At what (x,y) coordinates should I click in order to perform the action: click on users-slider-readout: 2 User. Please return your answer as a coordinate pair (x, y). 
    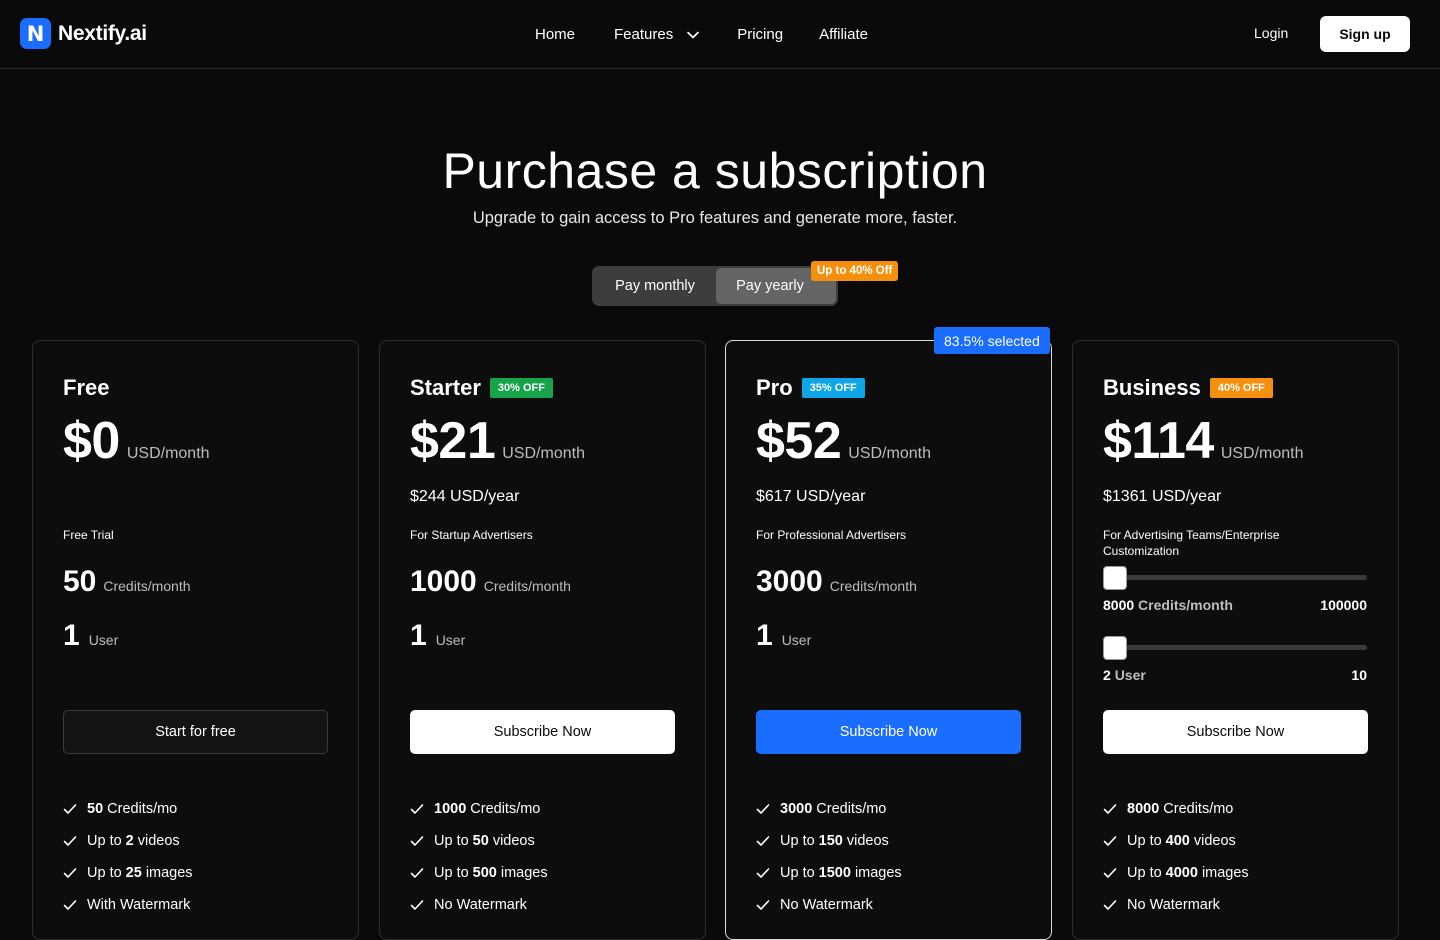
    Looking at the image, I should click on (1124, 675).